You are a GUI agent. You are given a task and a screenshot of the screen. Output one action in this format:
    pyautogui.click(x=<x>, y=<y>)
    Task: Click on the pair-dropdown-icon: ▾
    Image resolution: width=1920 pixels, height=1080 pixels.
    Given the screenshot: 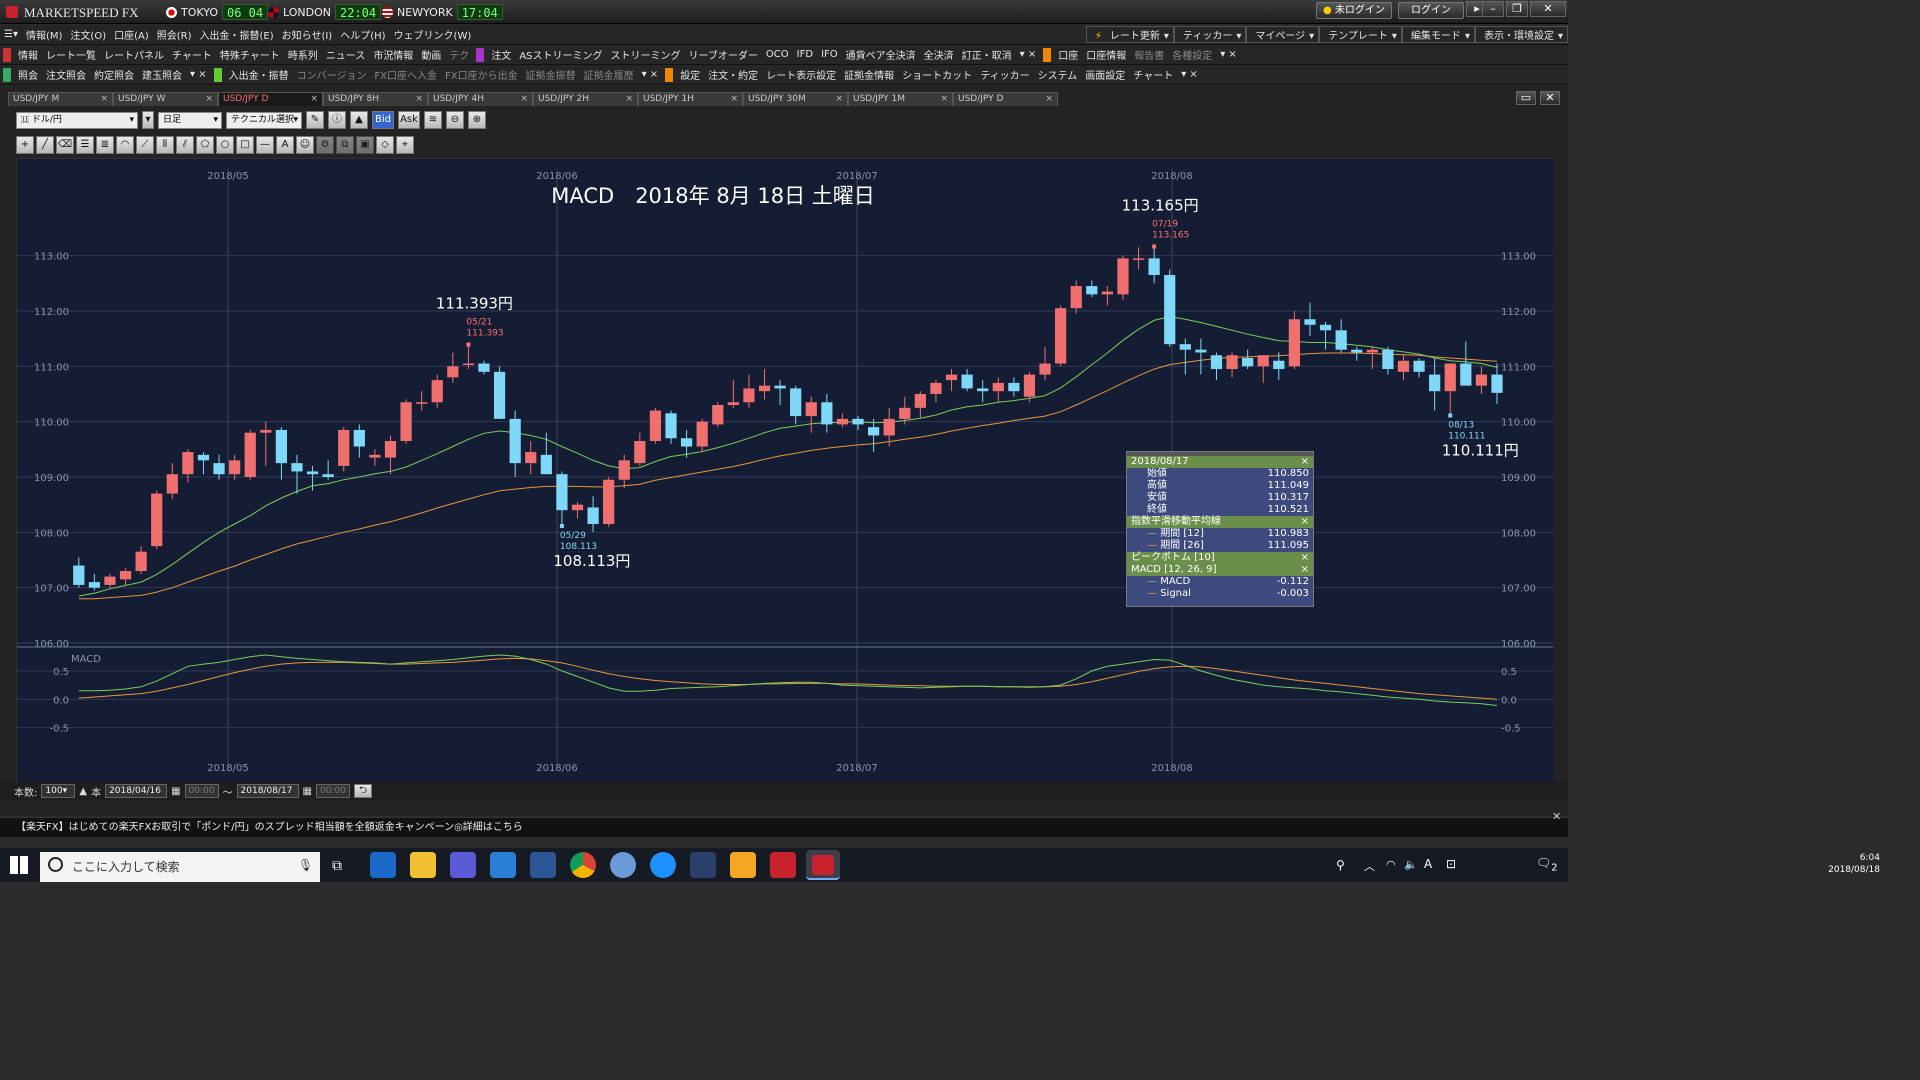 What is the action you would take?
    pyautogui.click(x=148, y=120)
    